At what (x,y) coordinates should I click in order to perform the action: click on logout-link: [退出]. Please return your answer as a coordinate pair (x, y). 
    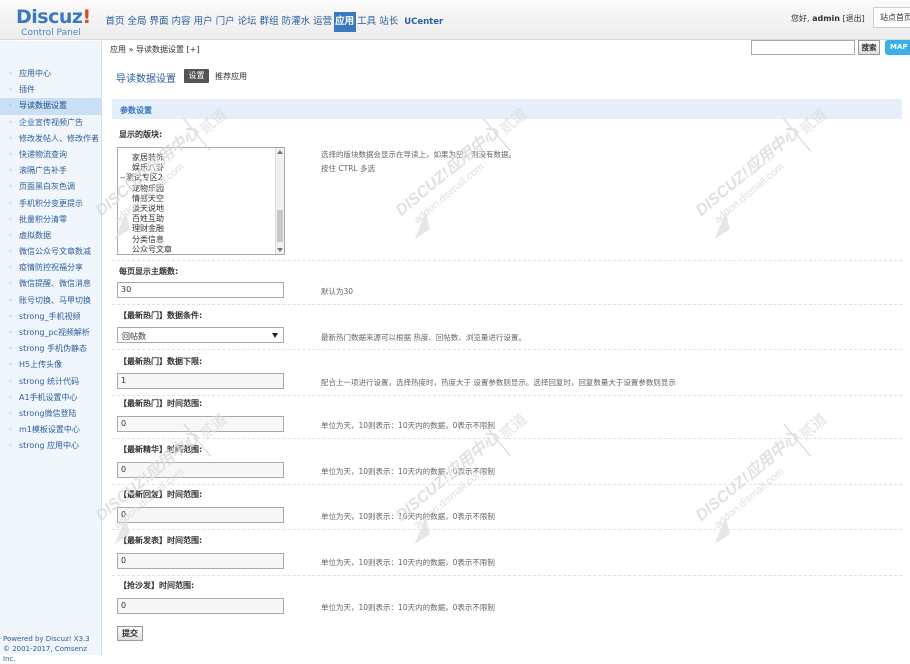
    Looking at the image, I should click on (854, 18).